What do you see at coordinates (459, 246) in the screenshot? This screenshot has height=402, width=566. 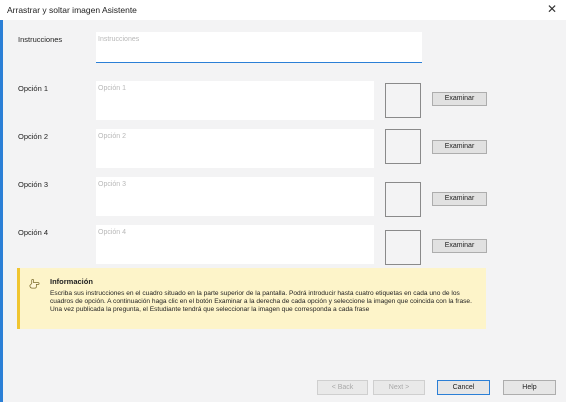 I see `option-4-browse-button: Examinar` at bounding box center [459, 246].